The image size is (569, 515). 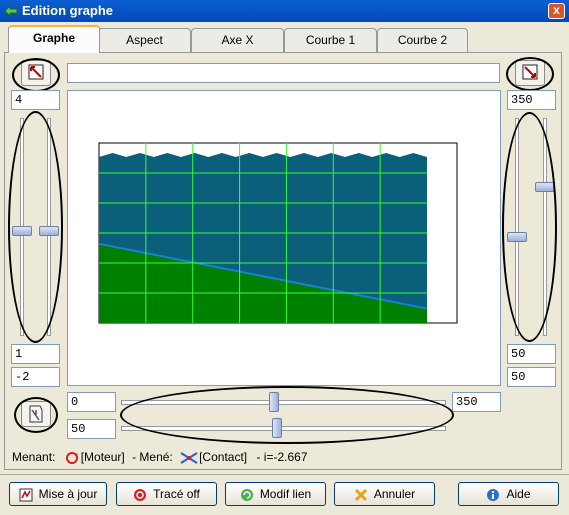 What do you see at coordinates (237, 40) in the screenshot?
I see `tab-axe-x: Axe X` at bounding box center [237, 40].